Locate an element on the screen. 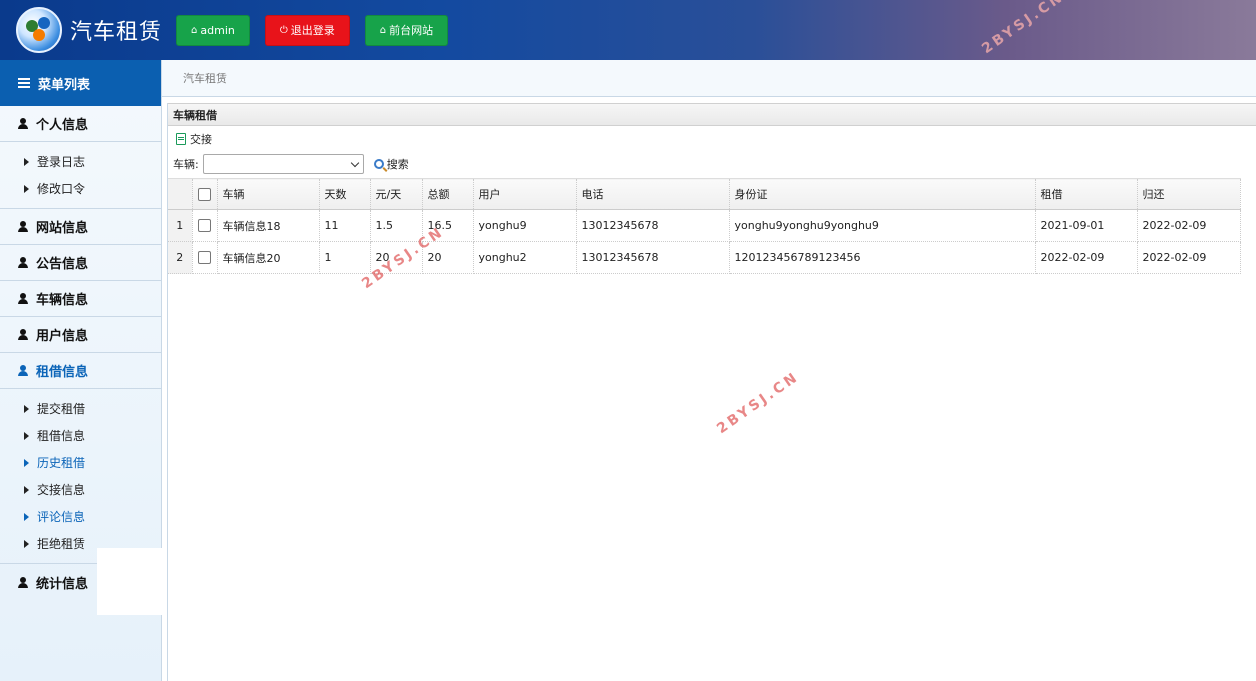 The height and width of the screenshot is (681, 1256). table-cell: 120123456789123456 is located at coordinates (882, 257).